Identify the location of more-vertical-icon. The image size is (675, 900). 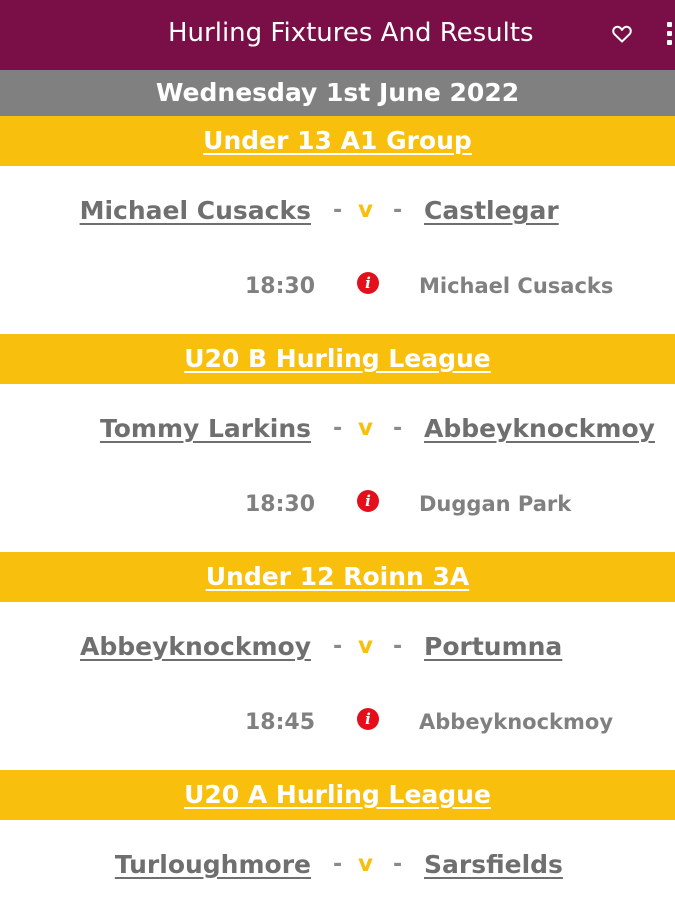
(668, 34).